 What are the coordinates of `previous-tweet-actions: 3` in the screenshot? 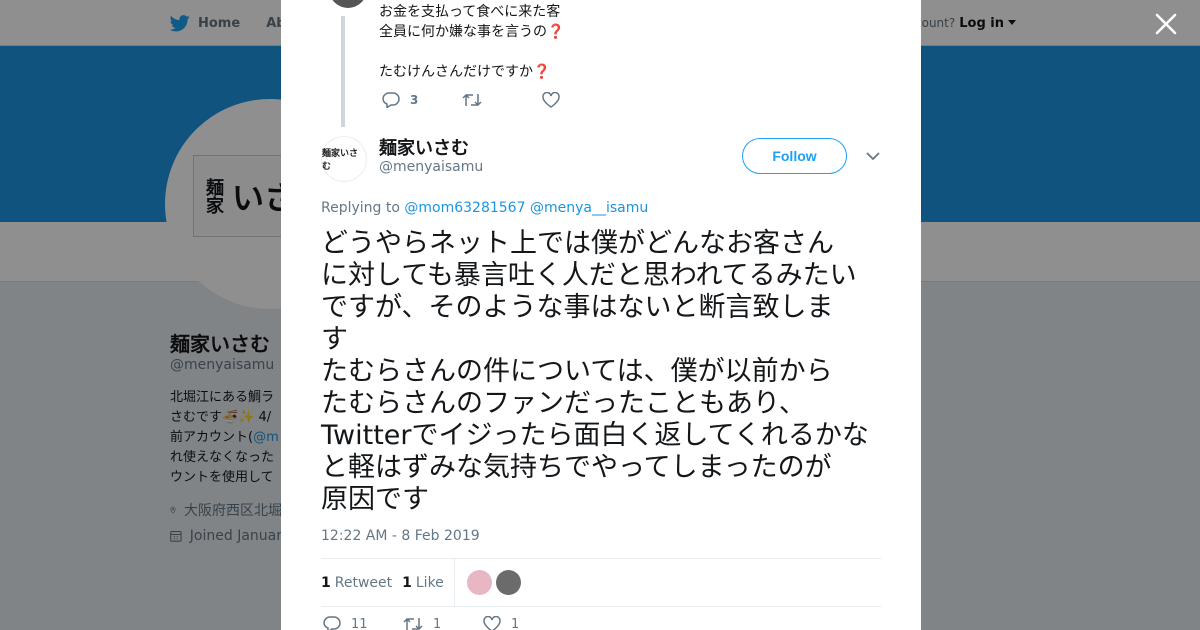 It's located at (502, 100).